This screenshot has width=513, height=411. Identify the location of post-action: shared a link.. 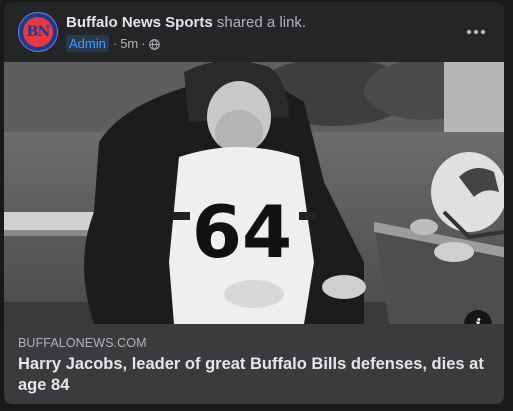
(261, 22).